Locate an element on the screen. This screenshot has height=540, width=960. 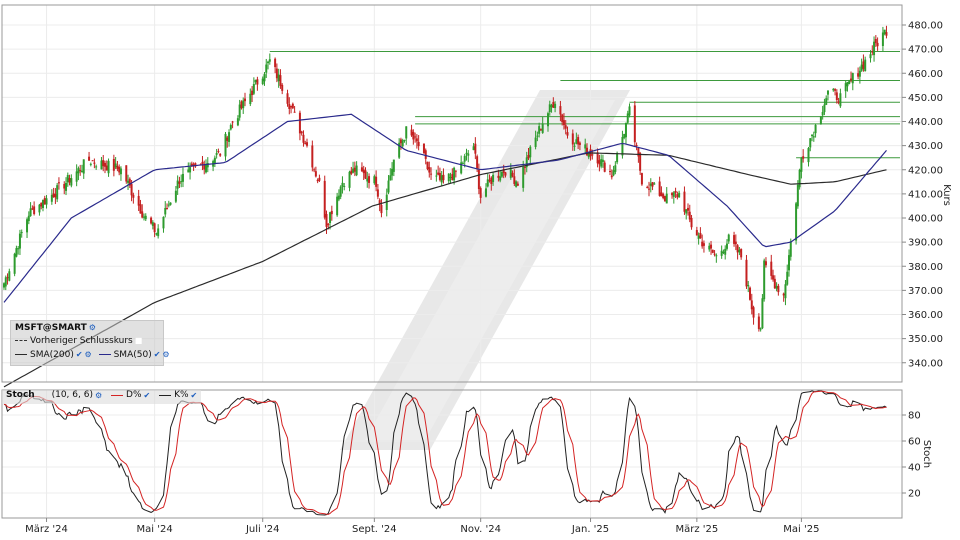
price-tick-label: 450.00 is located at coordinates (925, 98).